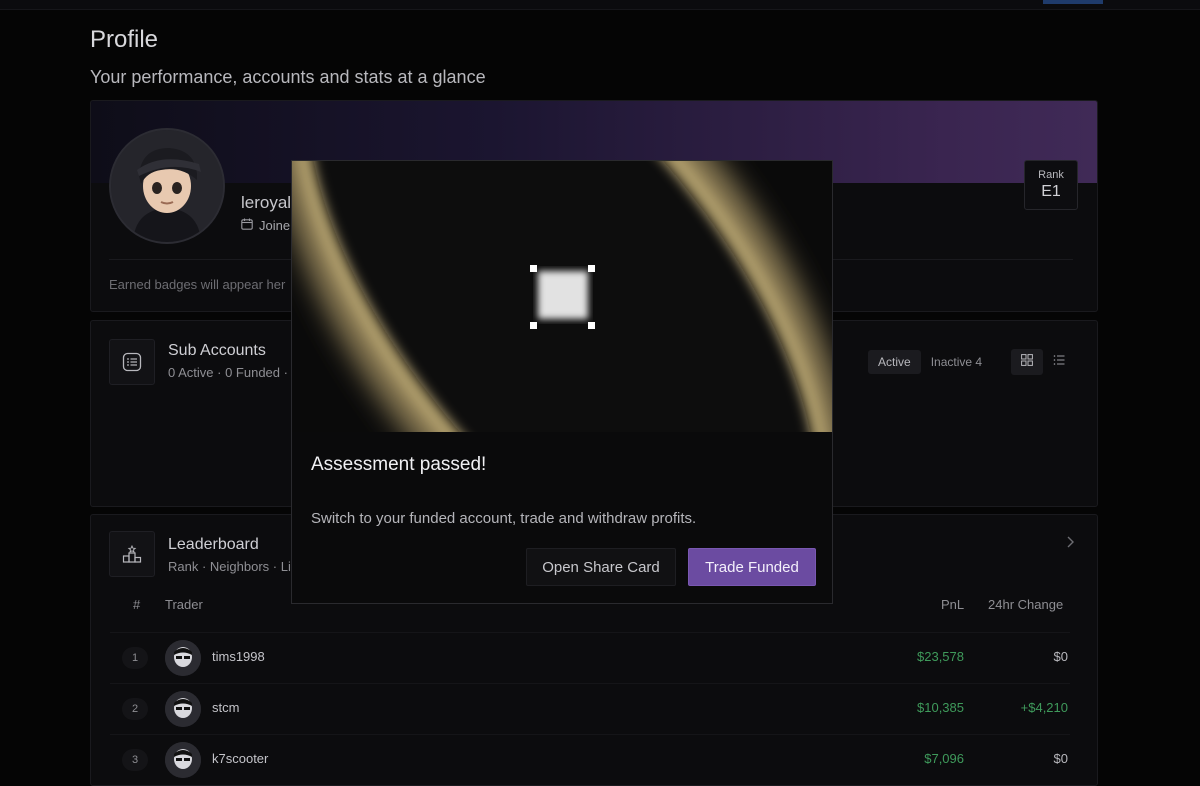 The width and height of the screenshot is (1200, 786). I want to click on grid-icon, so click(1027, 362).